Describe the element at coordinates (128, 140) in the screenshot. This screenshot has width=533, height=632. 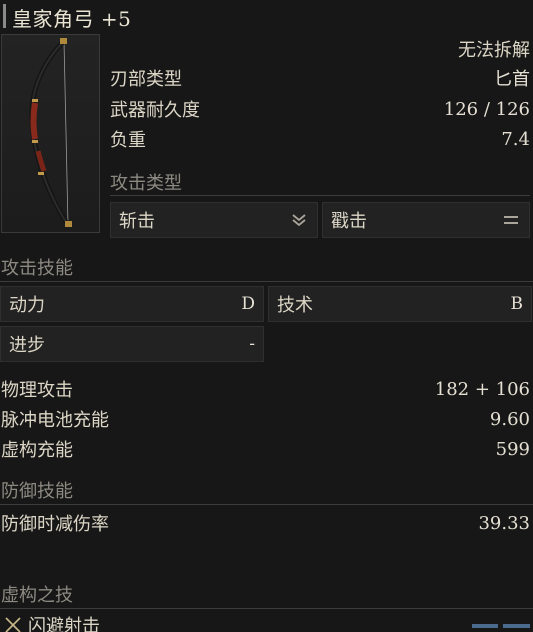
I see `stat-label: 负重` at that location.